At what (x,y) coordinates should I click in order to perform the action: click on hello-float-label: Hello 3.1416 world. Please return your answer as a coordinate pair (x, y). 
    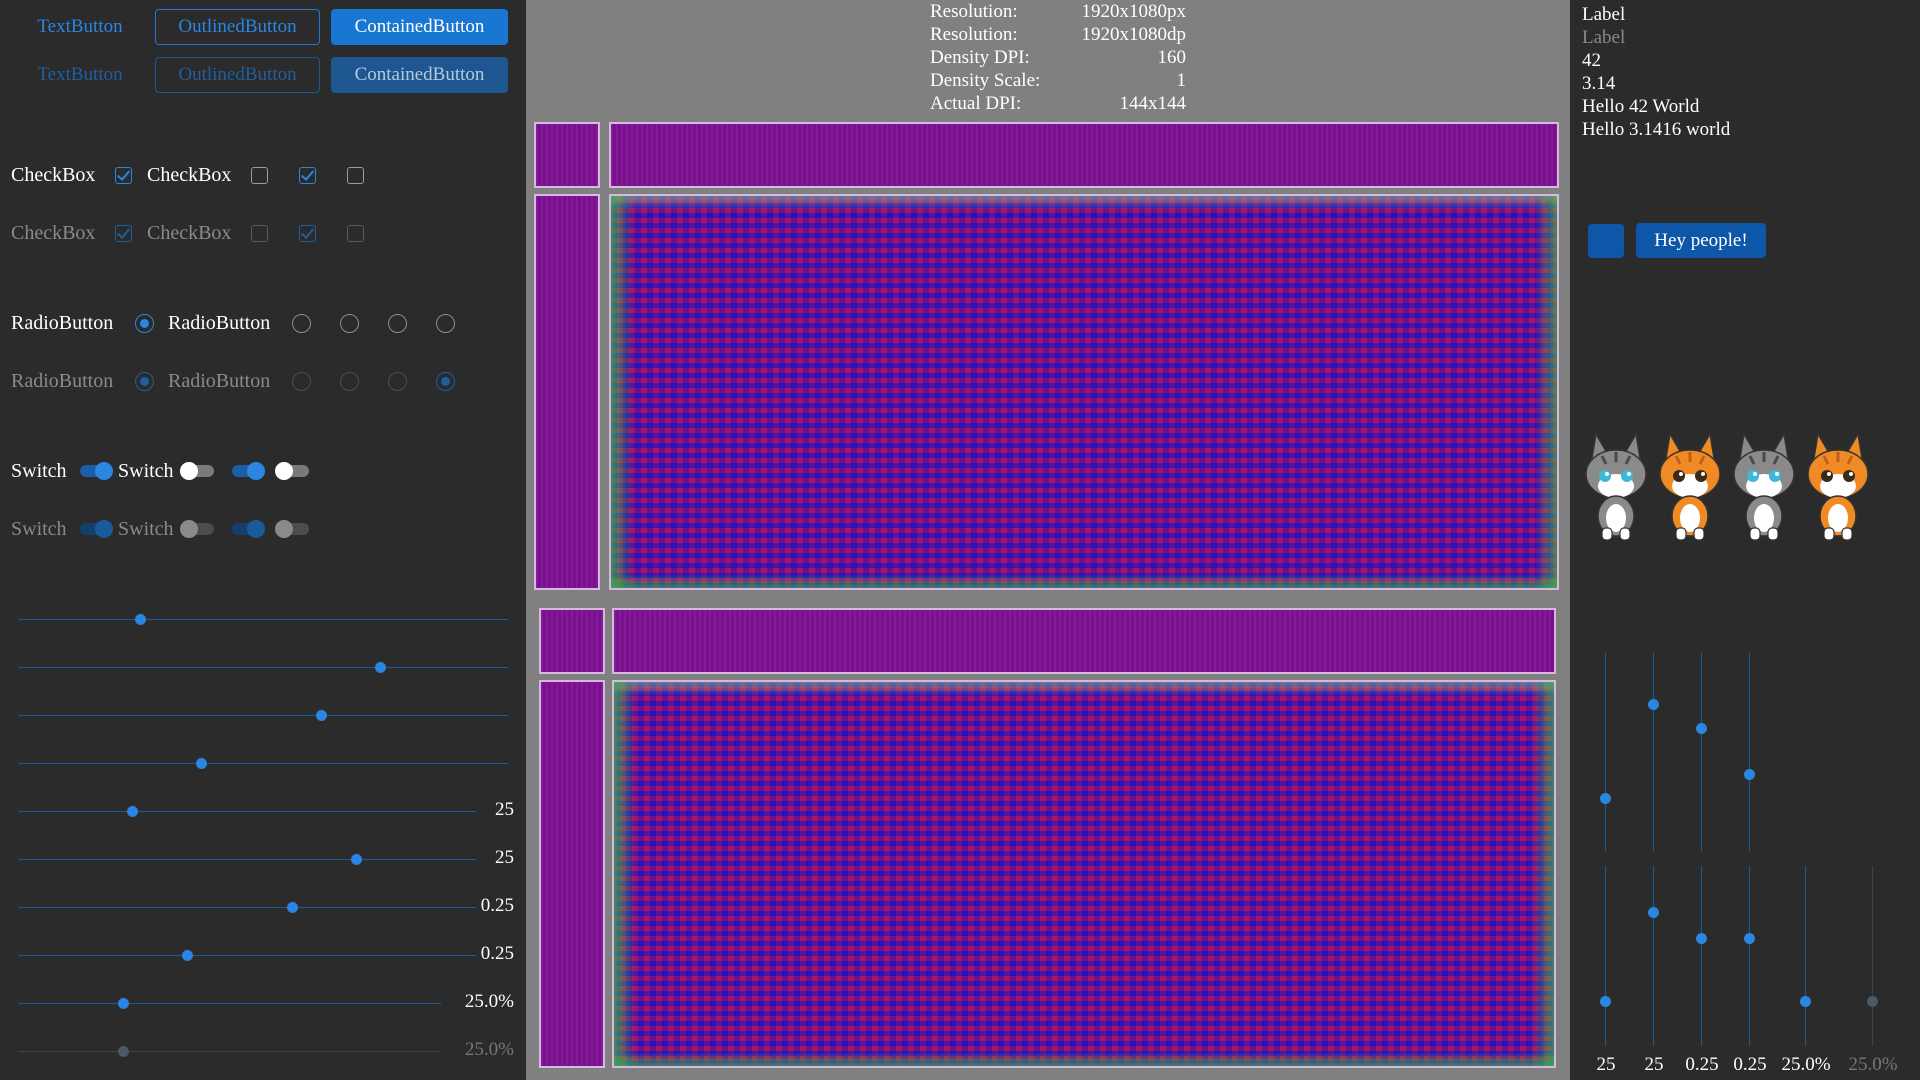
    Looking at the image, I should click on (1656, 129).